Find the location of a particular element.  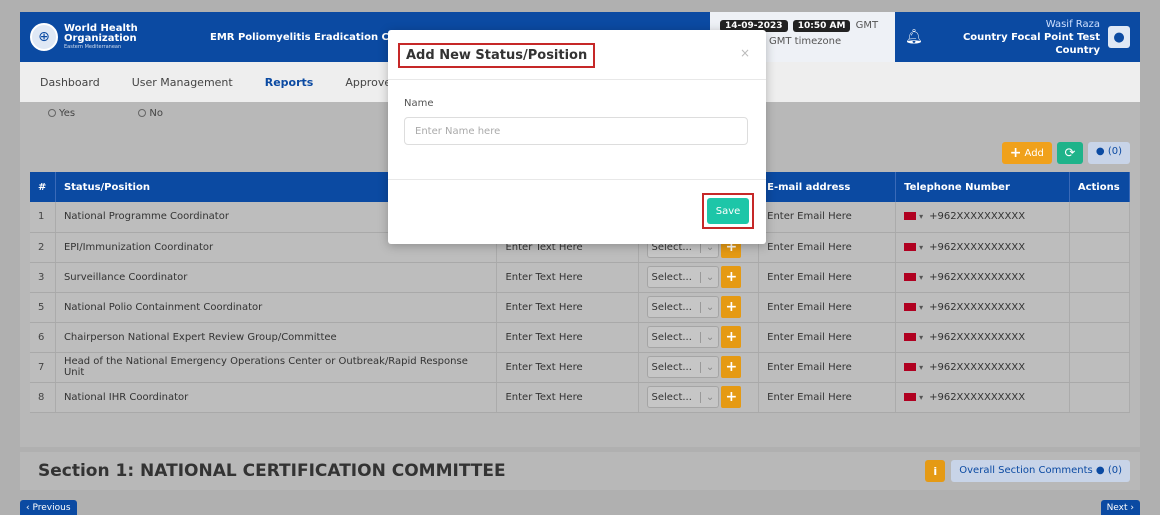

row-number: 1 is located at coordinates (43, 217).